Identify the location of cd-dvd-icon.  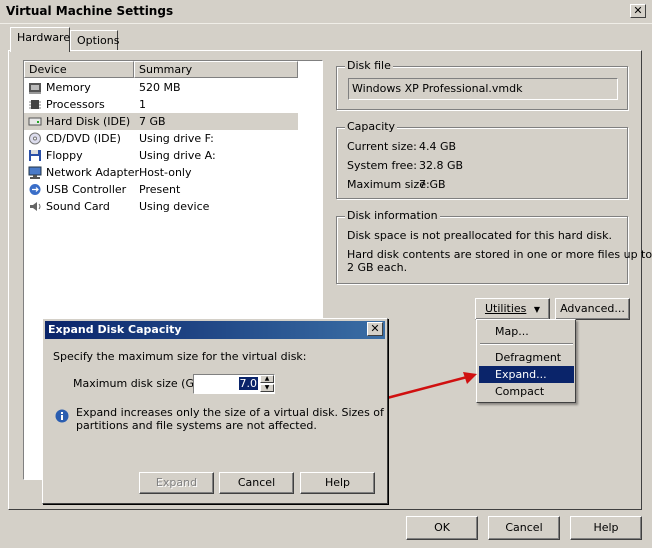
(35, 138).